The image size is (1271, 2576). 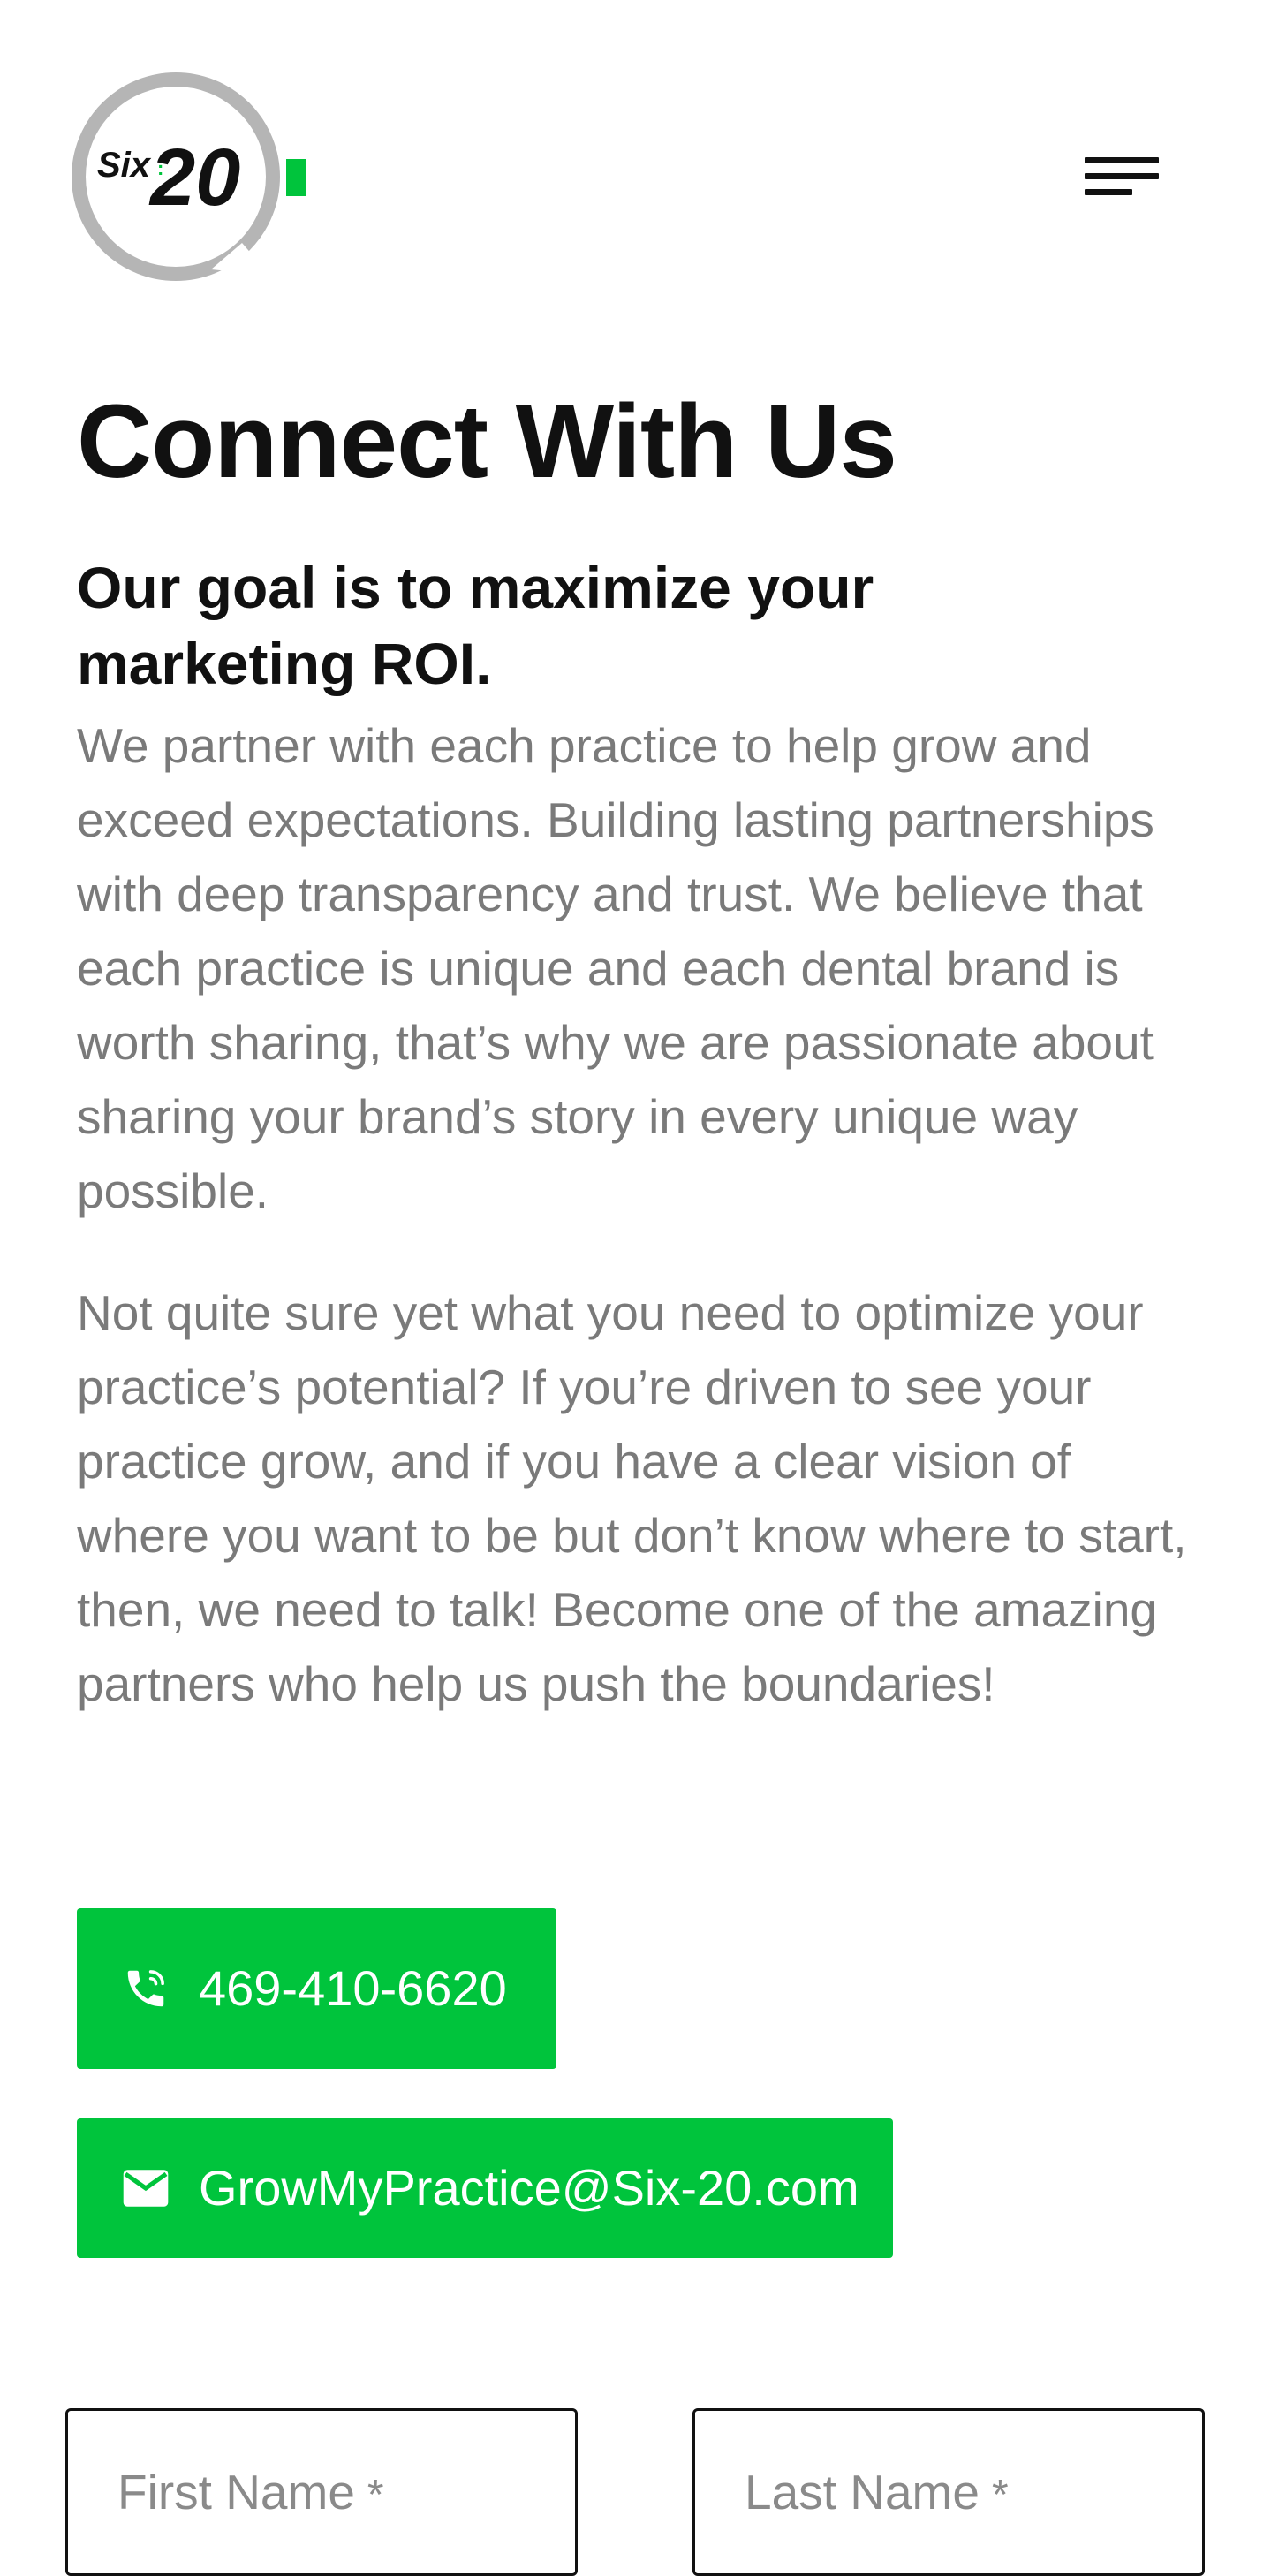 What do you see at coordinates (529, 2188) in the screenshot?
I see `email-address: GrowMyPractice@Six-20.com` at bounding box center [529, 2188].